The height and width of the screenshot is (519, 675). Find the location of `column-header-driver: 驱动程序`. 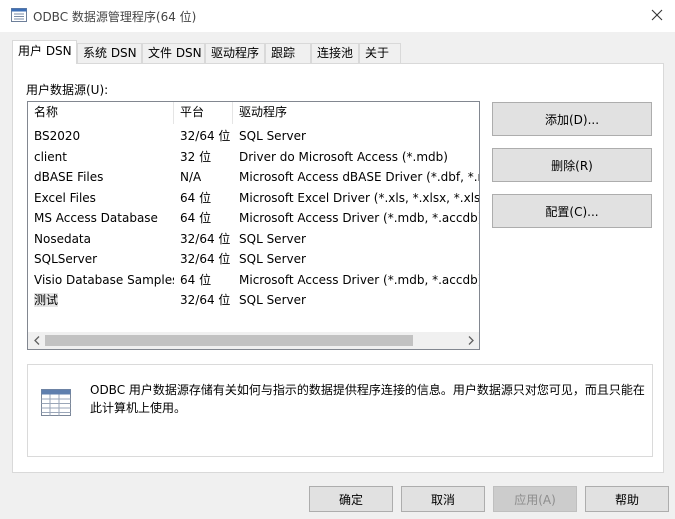

column-header-driver: 驱动程序 is located at coordinates (356, 113).